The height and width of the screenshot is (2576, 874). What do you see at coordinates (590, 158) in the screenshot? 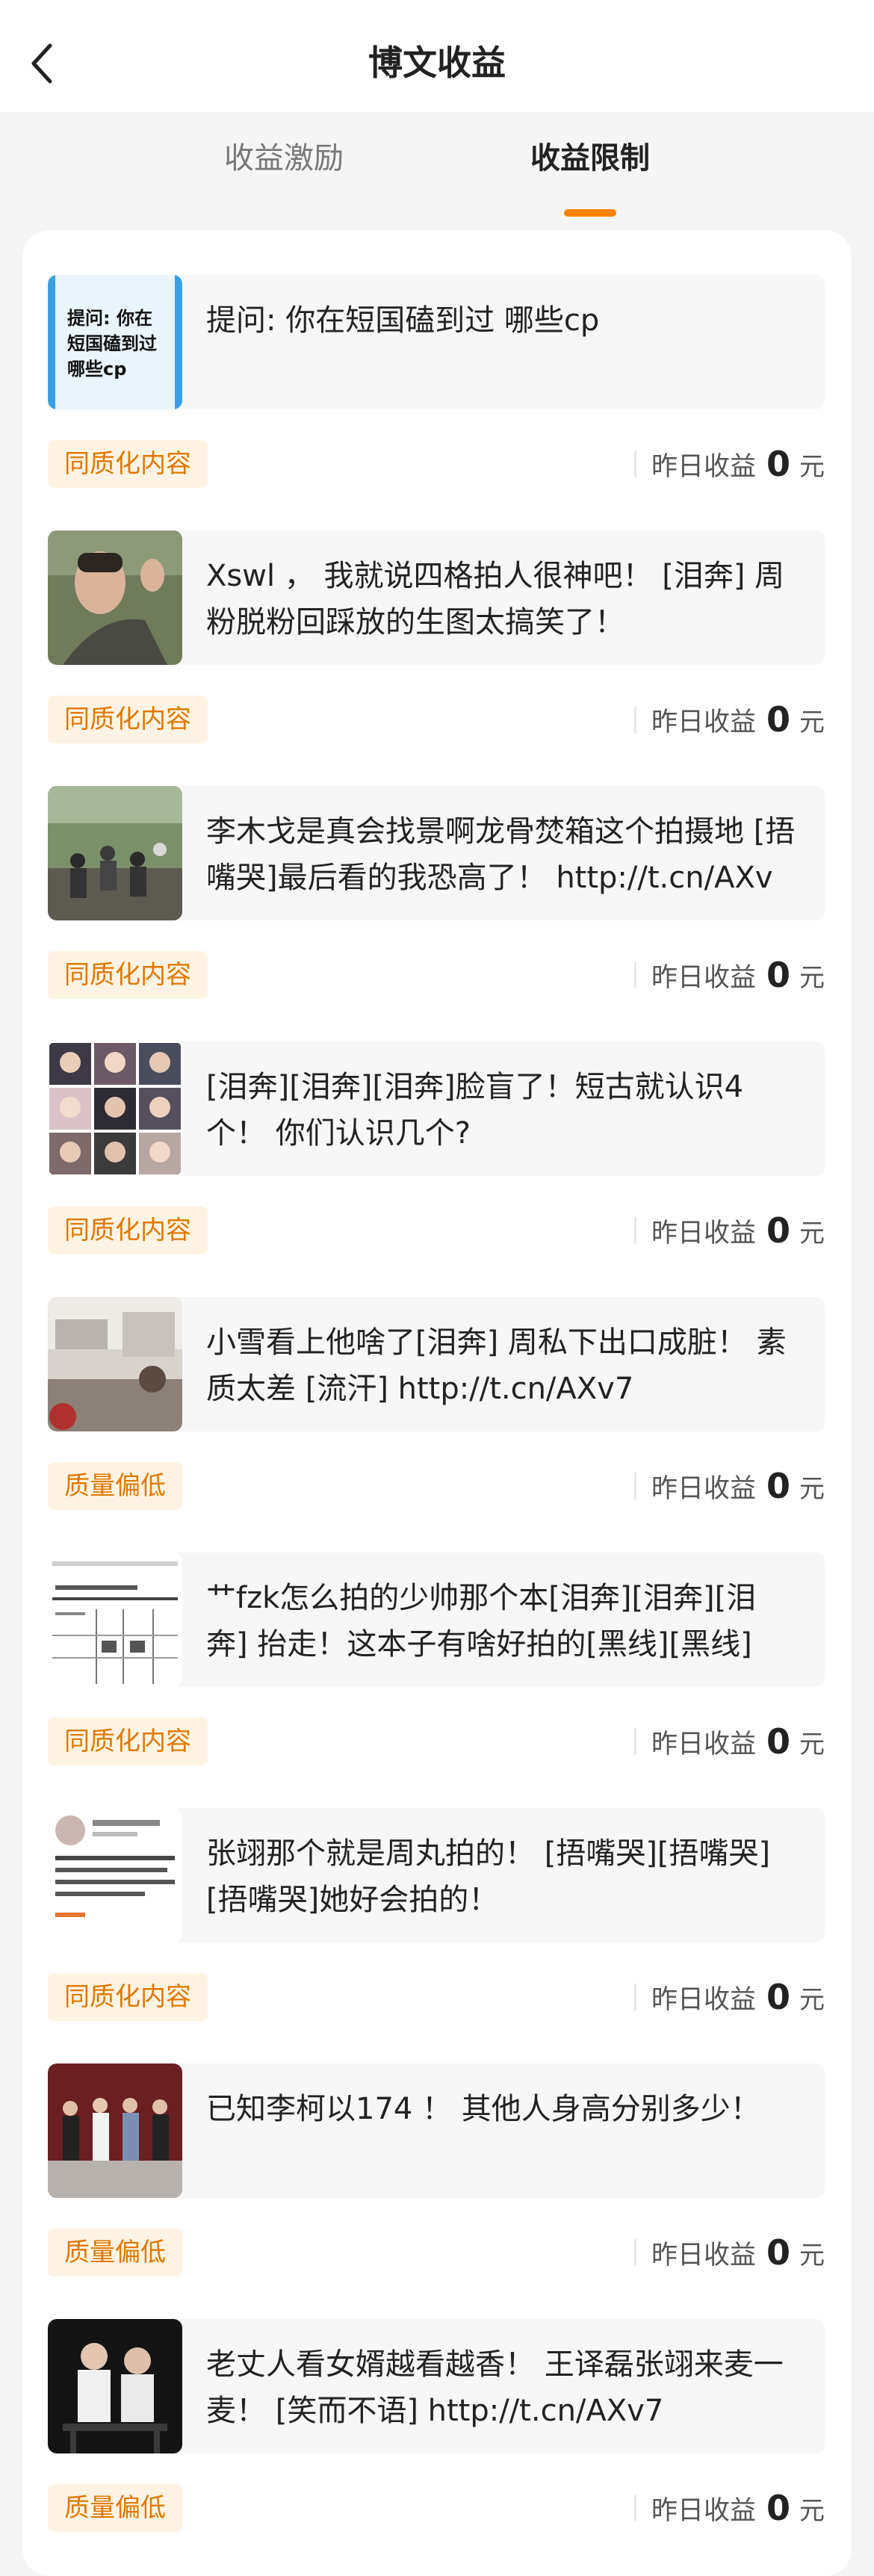
I see `tab-income-restriction-label: 收益限制` at bounding box center [590, 158].